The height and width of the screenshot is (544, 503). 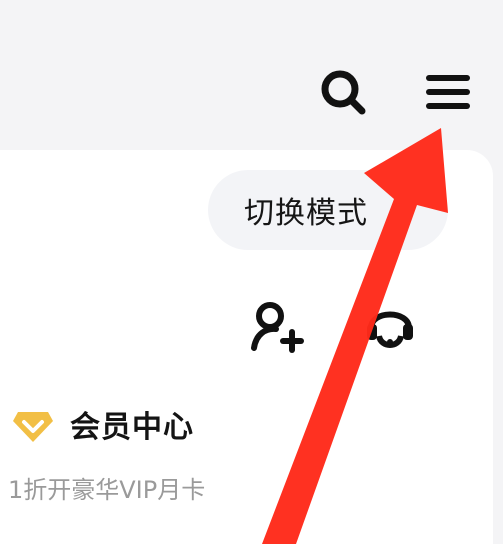 What do you see at coordinates (106, 490) in the screenshot?
I see `vip-promo-subtitle: 1折开豪华VIP月卡` at bounding box center [106, 490].